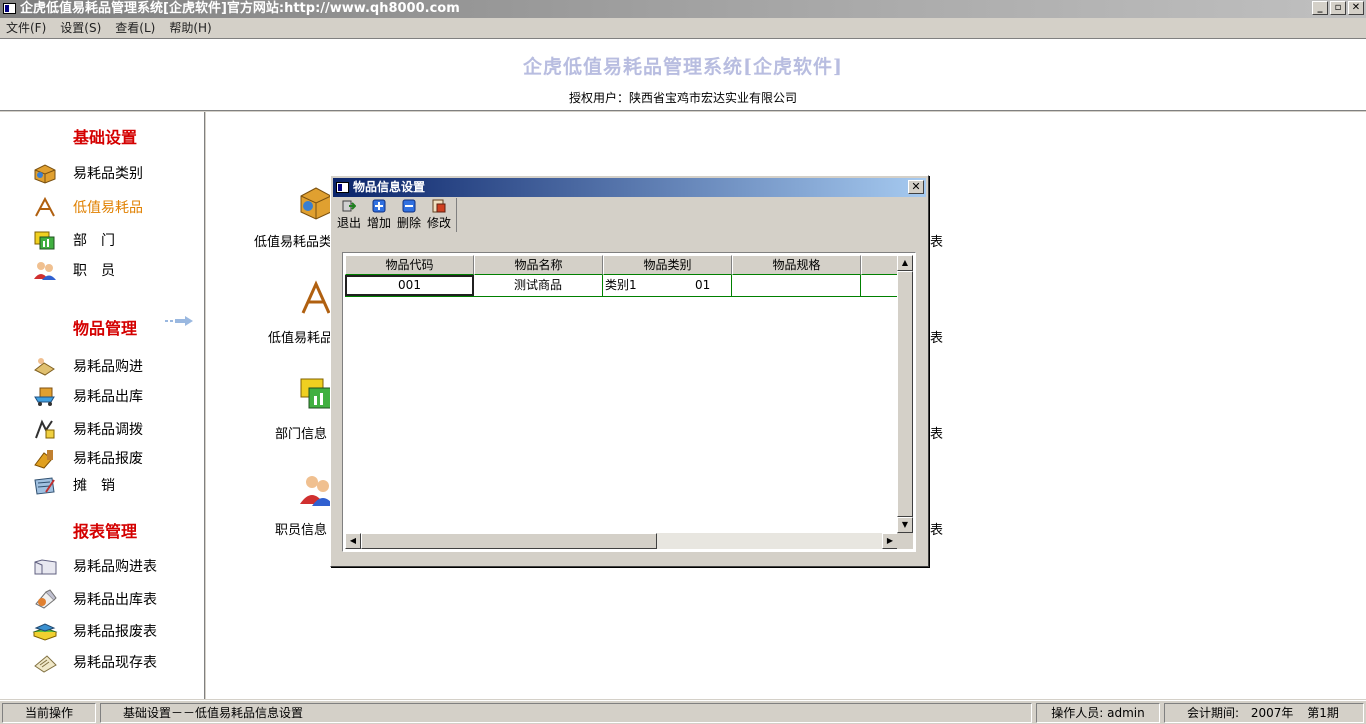 This screenshot has width=1366, height=724. I want to click on status-label: 当前操作, so click(49, 713).